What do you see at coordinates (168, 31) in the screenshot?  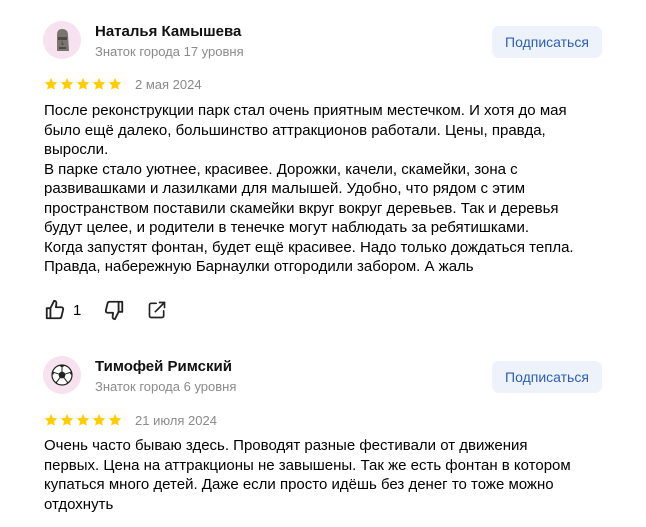 I see `author-name: Наталья Камышева` at bounding box center [168, 31].